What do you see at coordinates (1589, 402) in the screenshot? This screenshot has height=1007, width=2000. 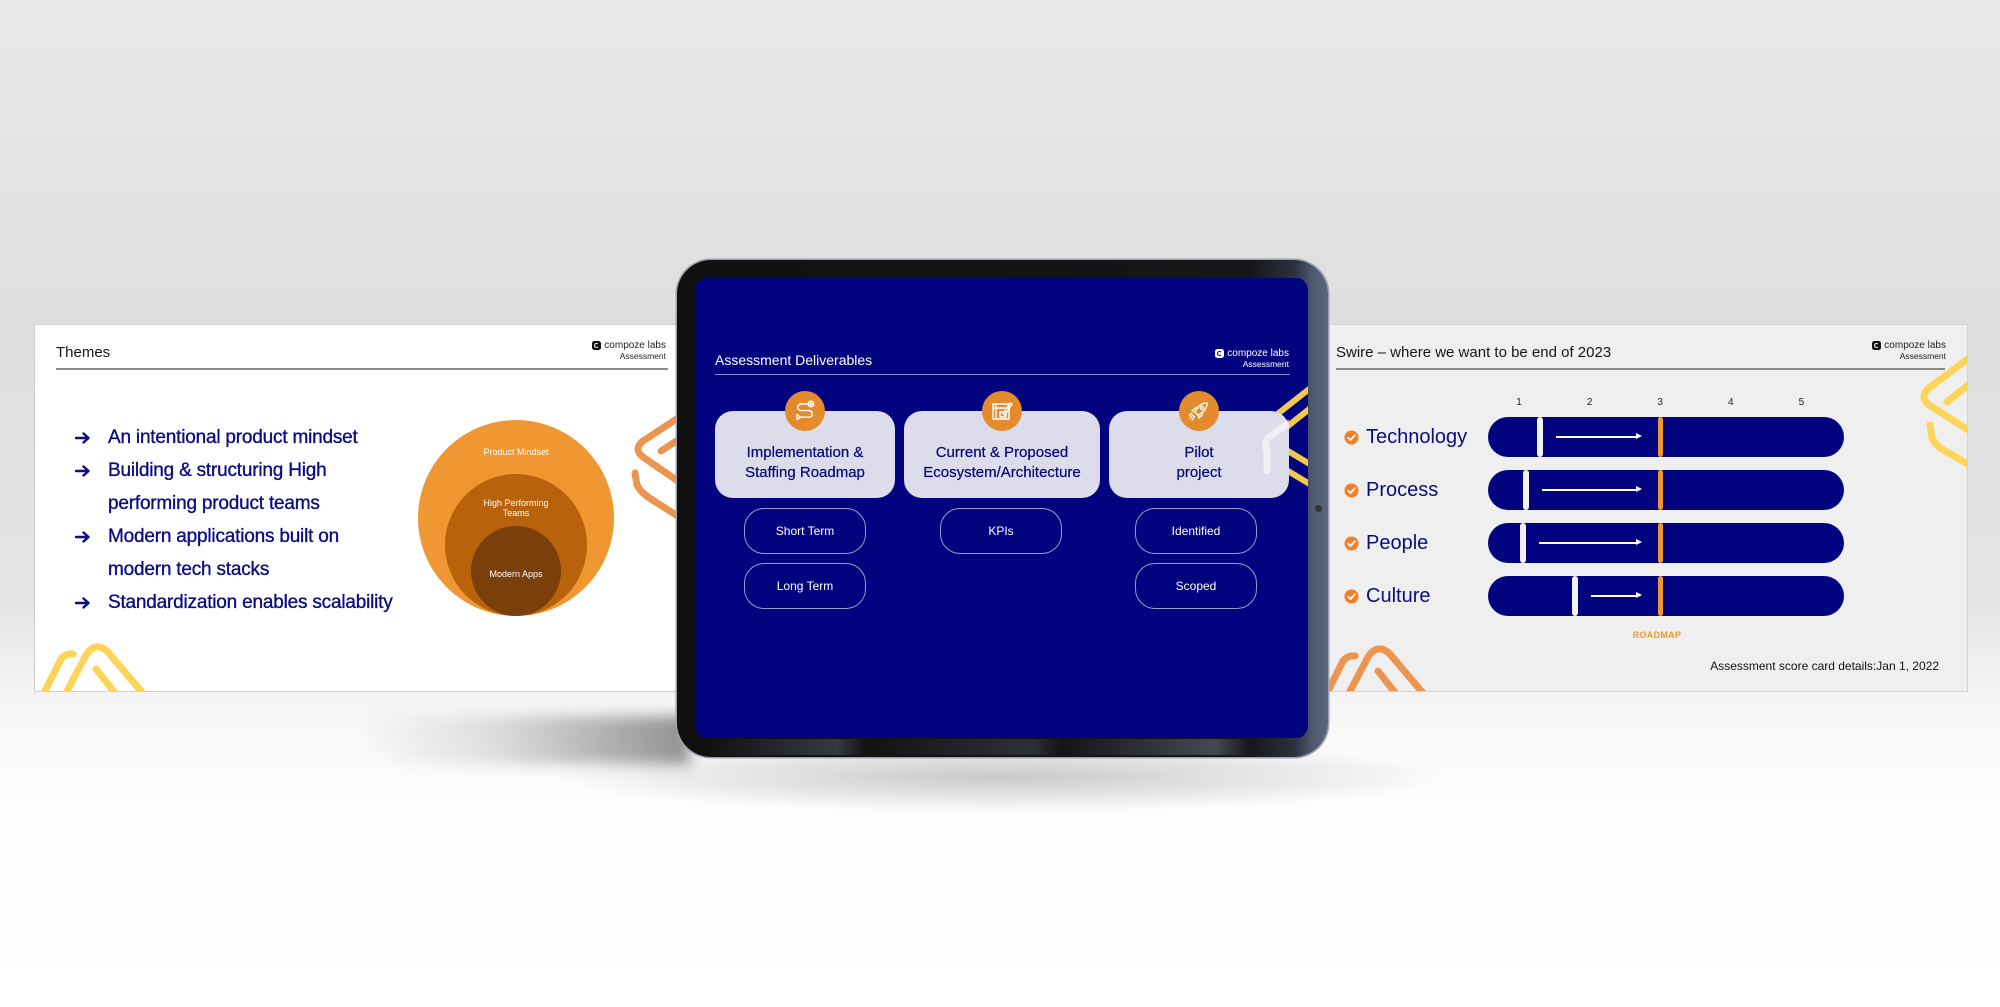 I see `scale-tick-label: 2` at bounding box center [1589, 402].